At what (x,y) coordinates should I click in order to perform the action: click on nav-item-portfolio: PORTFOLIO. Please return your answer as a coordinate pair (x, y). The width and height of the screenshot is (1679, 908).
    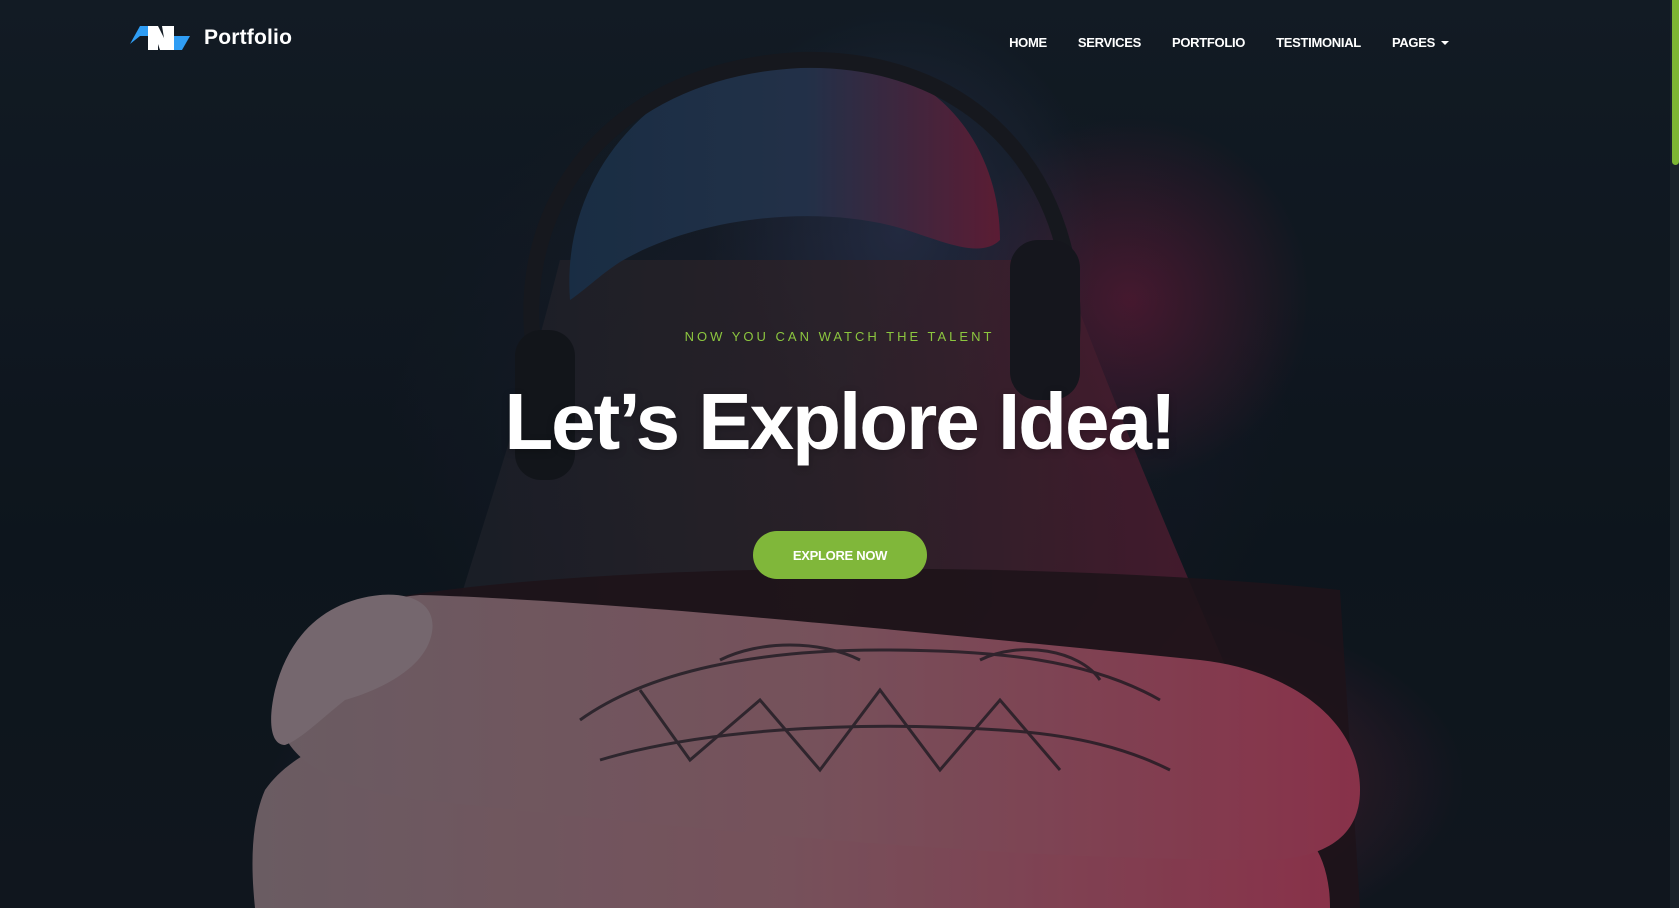
    Looking at the image, I should click on (1208, 43).